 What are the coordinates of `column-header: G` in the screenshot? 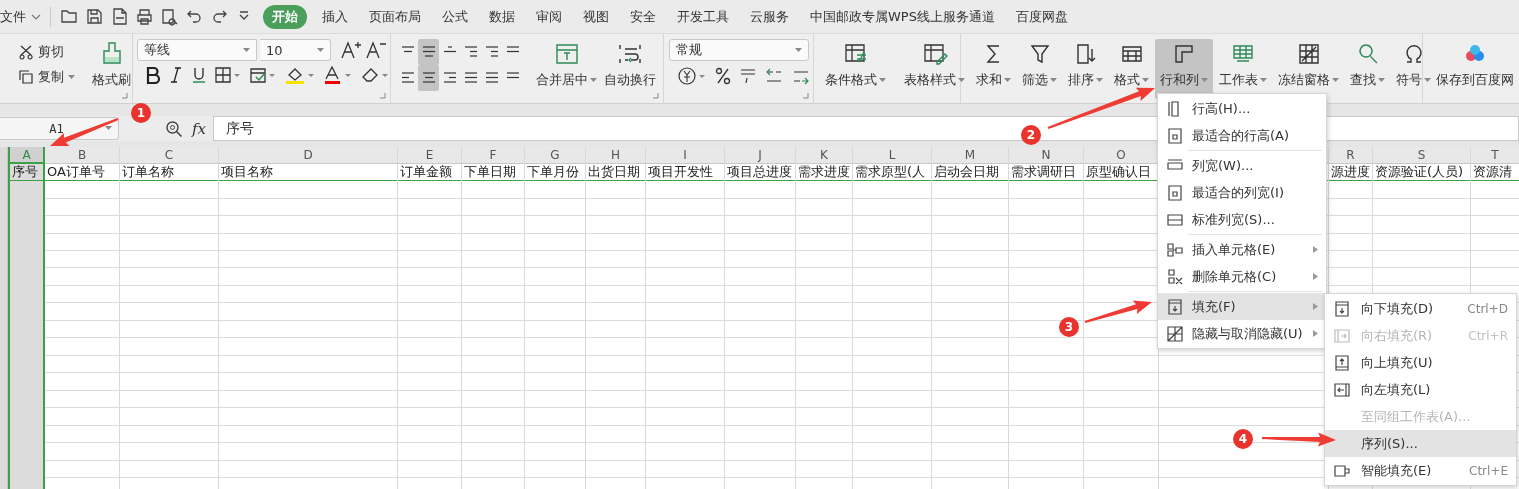 It's located at (555, 155).